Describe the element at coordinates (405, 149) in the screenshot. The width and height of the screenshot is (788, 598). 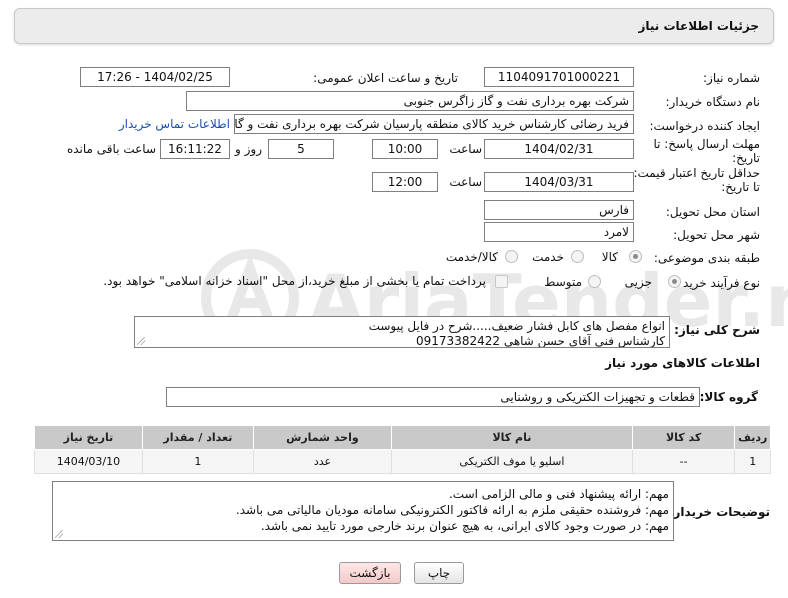
I see `reply-time-field: 10:00` at that location.